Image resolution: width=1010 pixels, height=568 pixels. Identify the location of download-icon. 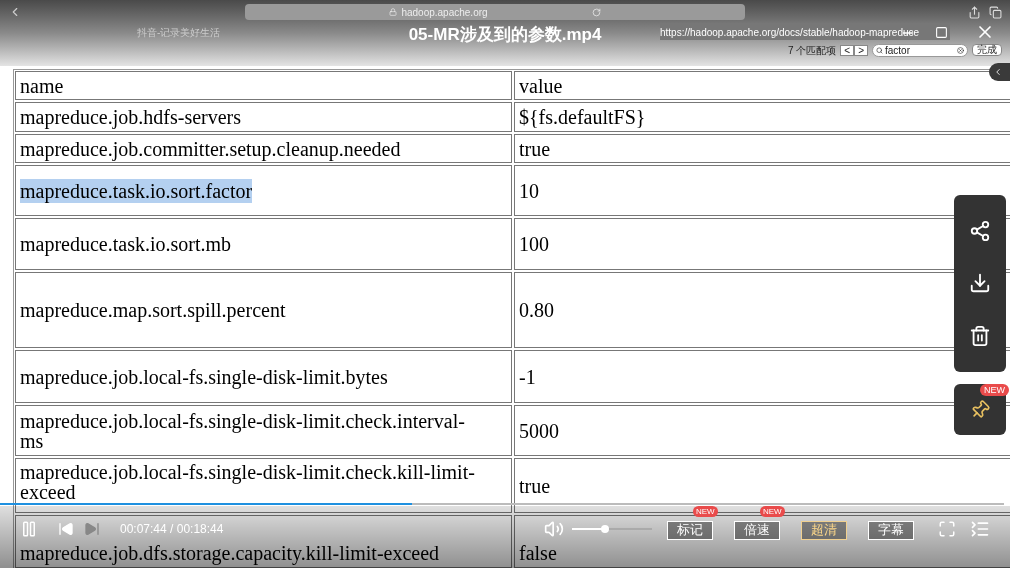
(980, 283).